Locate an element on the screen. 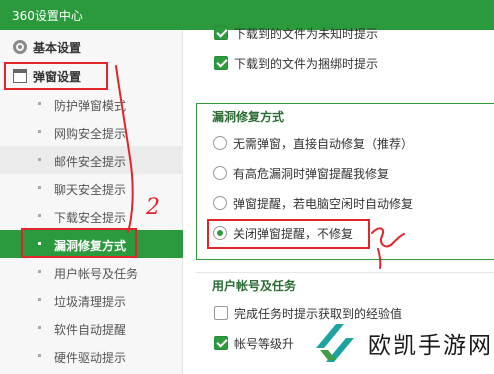  watermark: 欧凯手游网 is located at coordinates (398, 345).